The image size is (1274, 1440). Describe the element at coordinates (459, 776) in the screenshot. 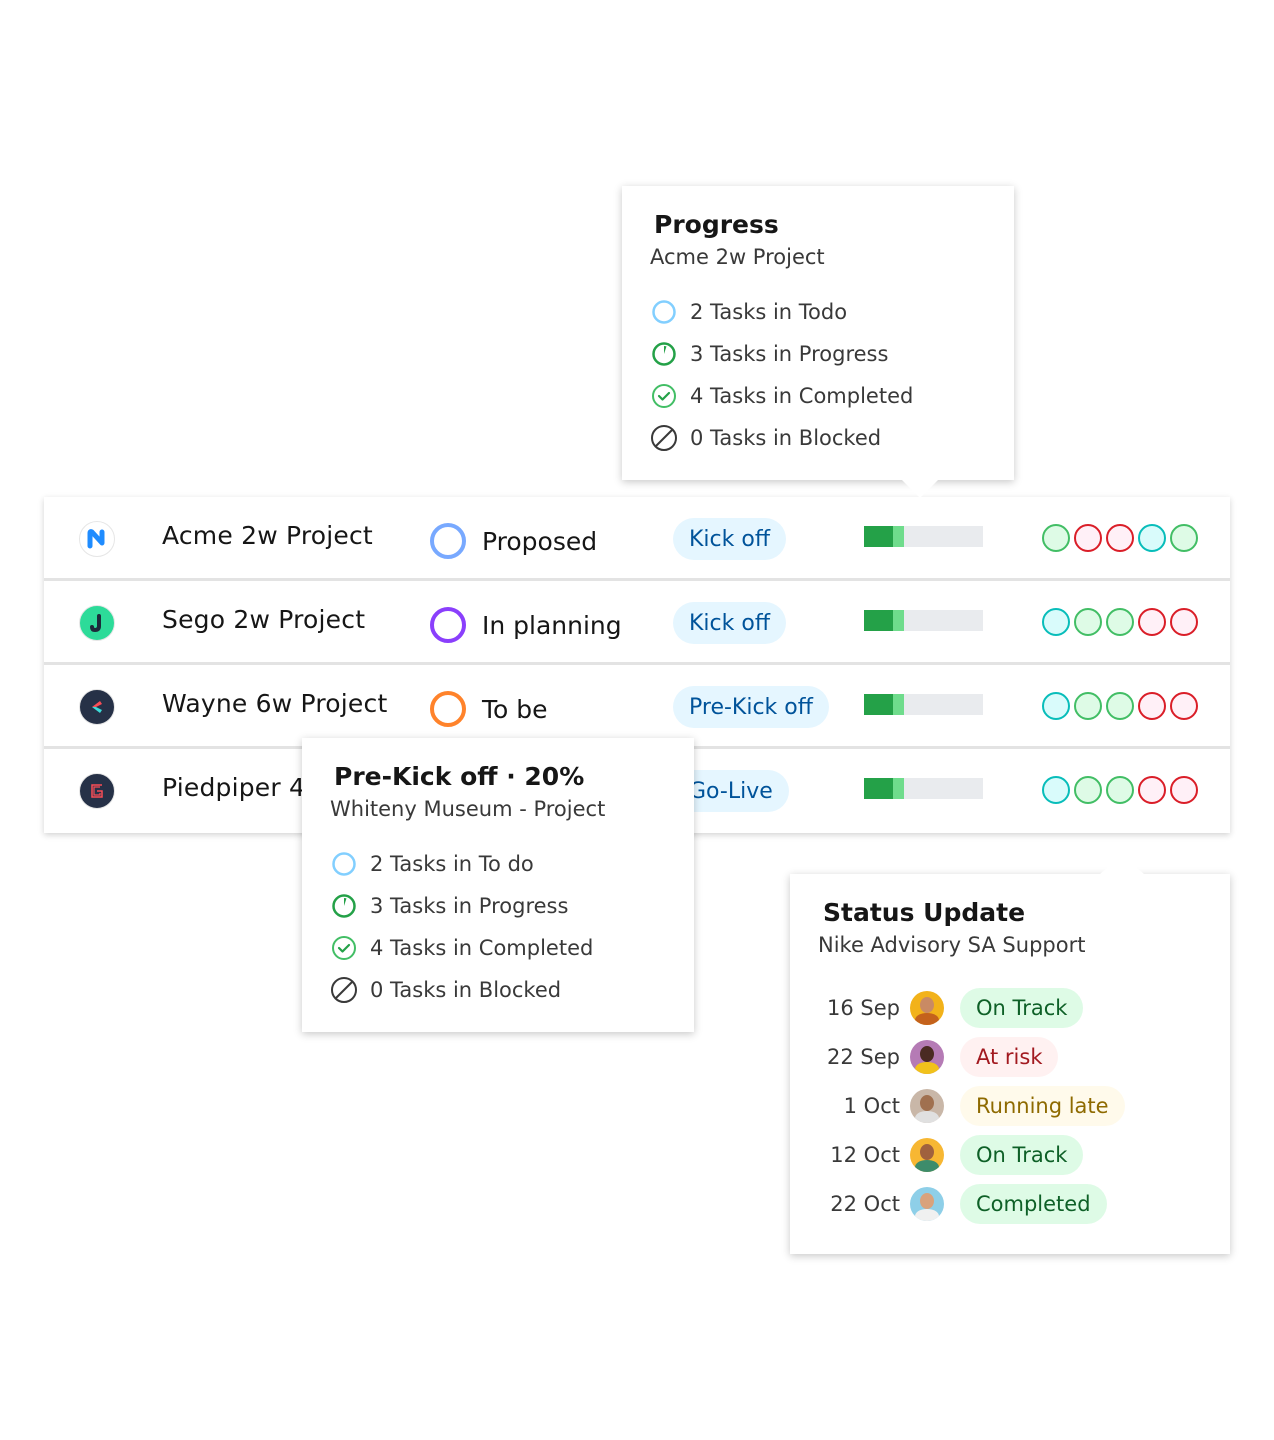

I see `tooltip-title: Pre-Kick off · 20%` at that location.